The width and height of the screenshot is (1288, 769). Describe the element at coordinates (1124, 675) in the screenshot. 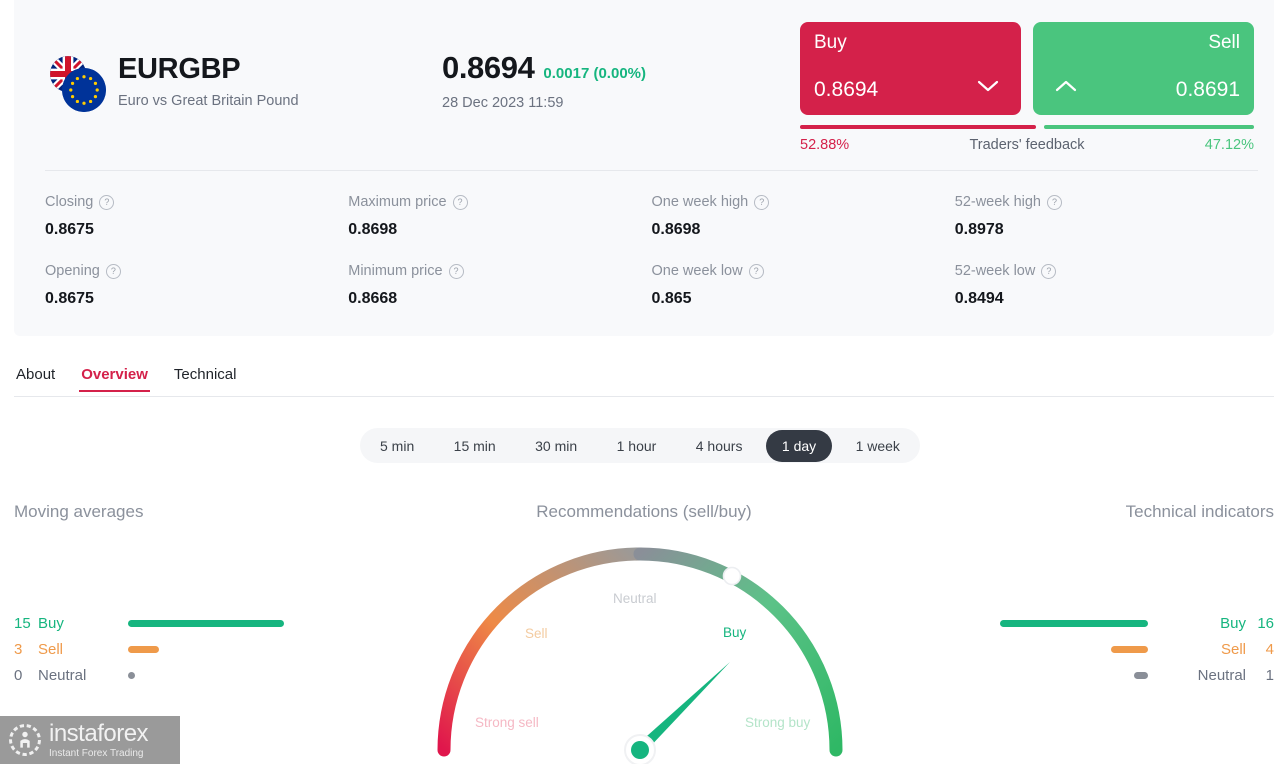

I see `technical-indicator-row: Neutral 1` at that location.